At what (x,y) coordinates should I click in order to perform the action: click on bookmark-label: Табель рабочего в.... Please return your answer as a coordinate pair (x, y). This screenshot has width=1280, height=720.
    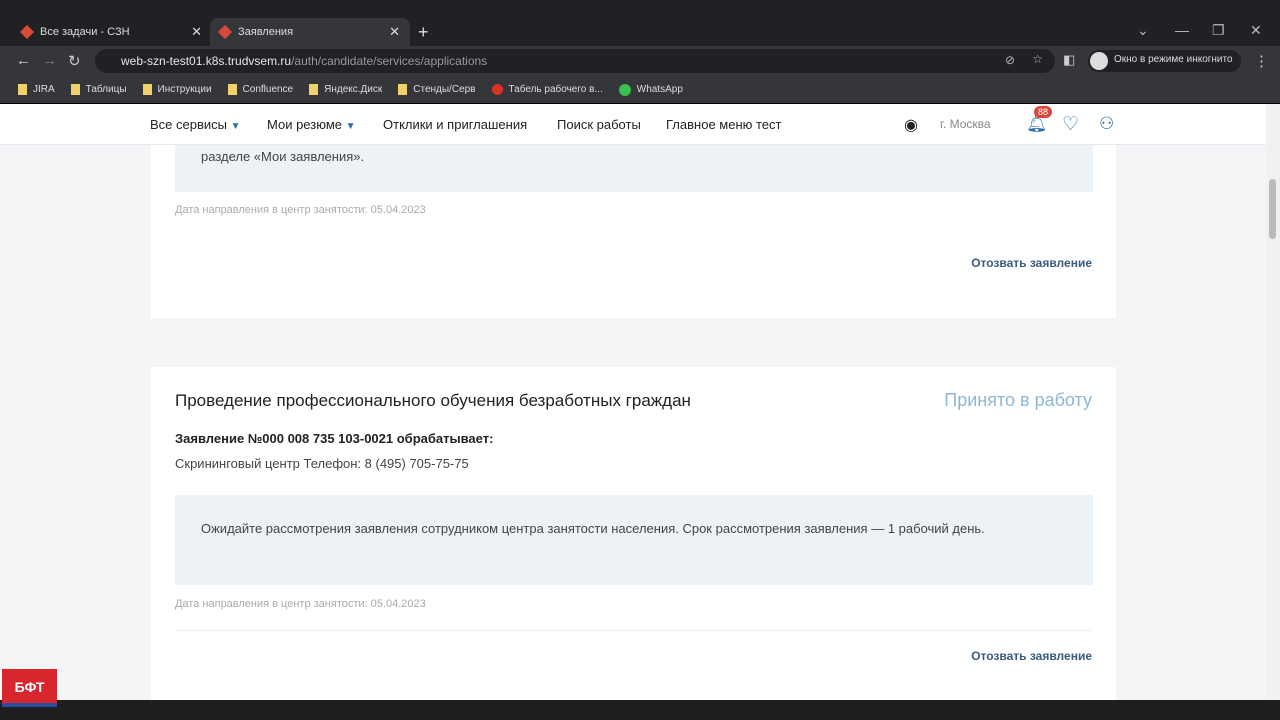
    Looking at the image, I should click on (555, 89).